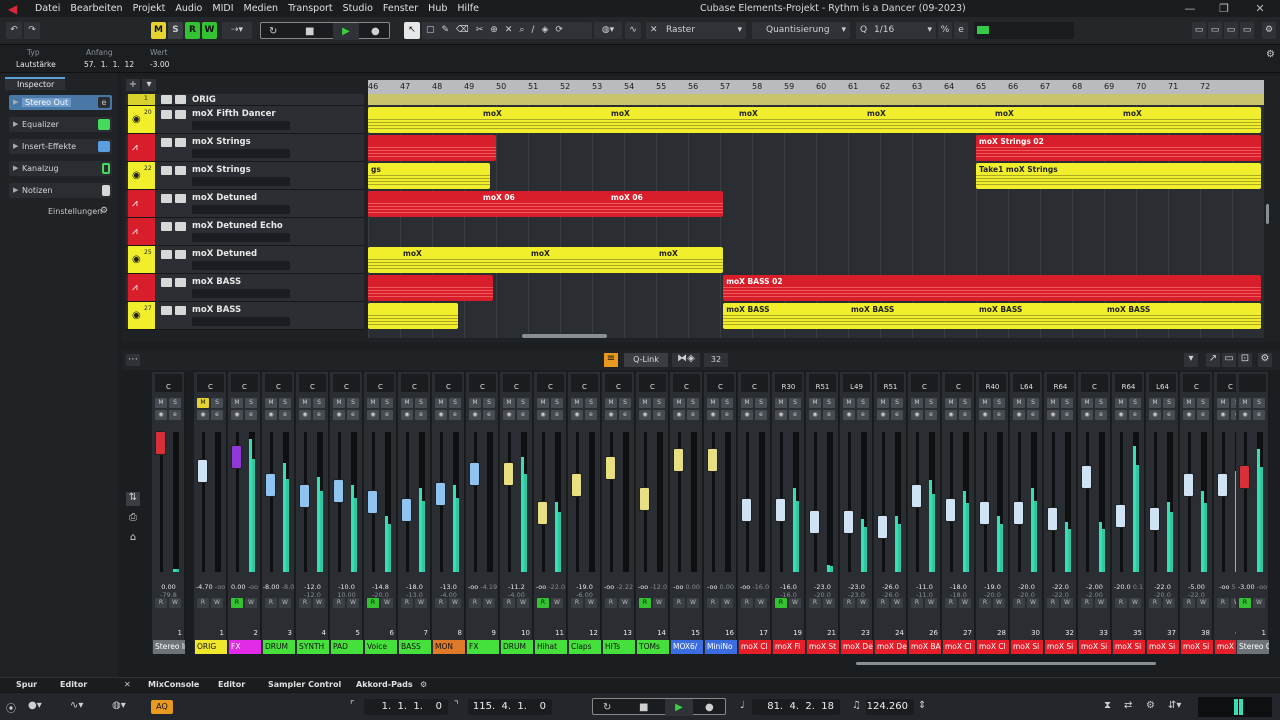  Describe the element at coordinates (429, 176) in the screenshot. I see `midi-part: gs` at that location.